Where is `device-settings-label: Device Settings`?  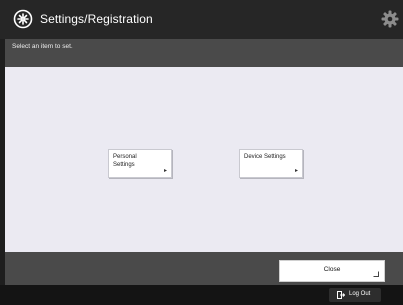
device-settings-label: Device Settings is located at coordinates (265, 157).